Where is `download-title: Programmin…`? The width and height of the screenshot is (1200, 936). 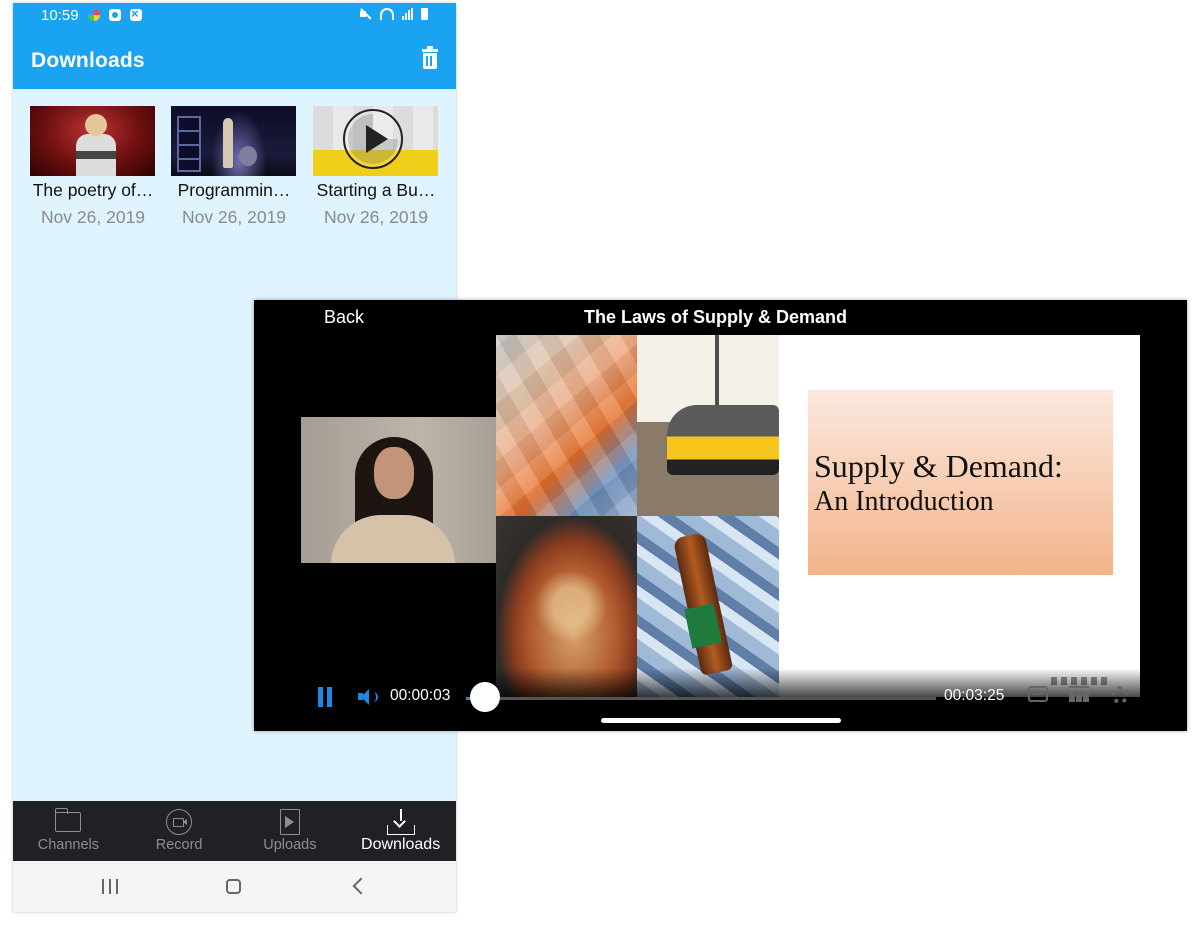
download-title: Programmin… is located at coordinates (234, 190).